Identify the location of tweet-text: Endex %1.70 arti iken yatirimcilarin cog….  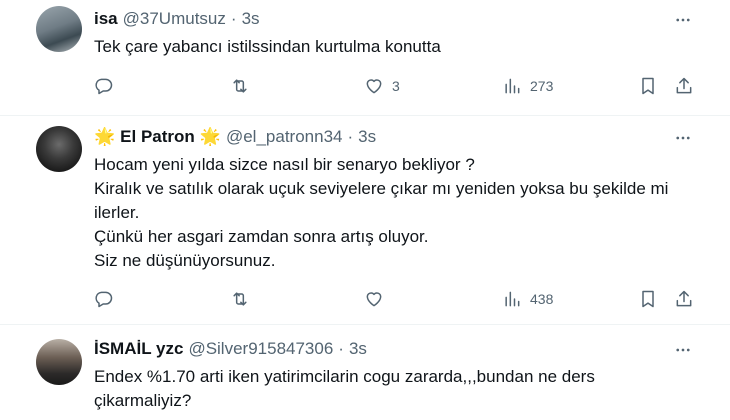
(344, 388).